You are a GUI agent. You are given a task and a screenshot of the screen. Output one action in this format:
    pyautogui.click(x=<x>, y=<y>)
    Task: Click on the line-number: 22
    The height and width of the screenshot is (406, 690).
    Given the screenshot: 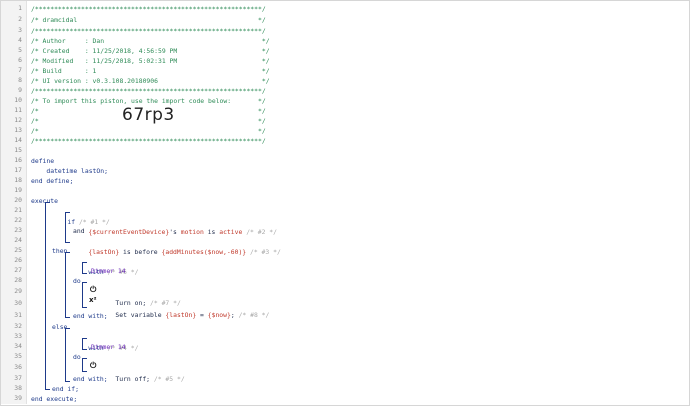 What is the action you would take?
    pyautogui.click(x=18, y=220)
    